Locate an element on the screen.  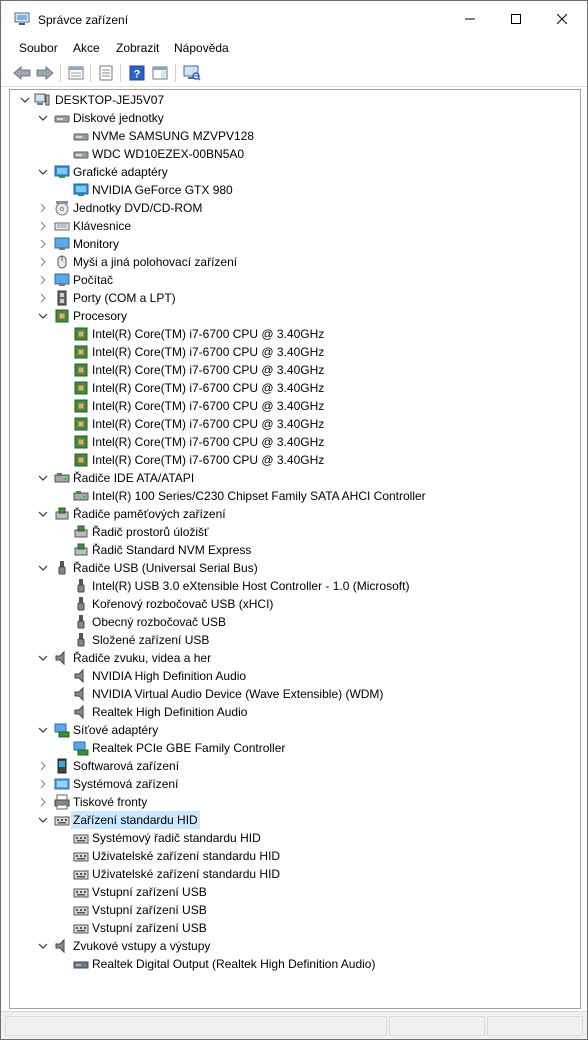
tree-item-label: Myši a jiná polohovací zařízení is located at coordinates (155, 262).